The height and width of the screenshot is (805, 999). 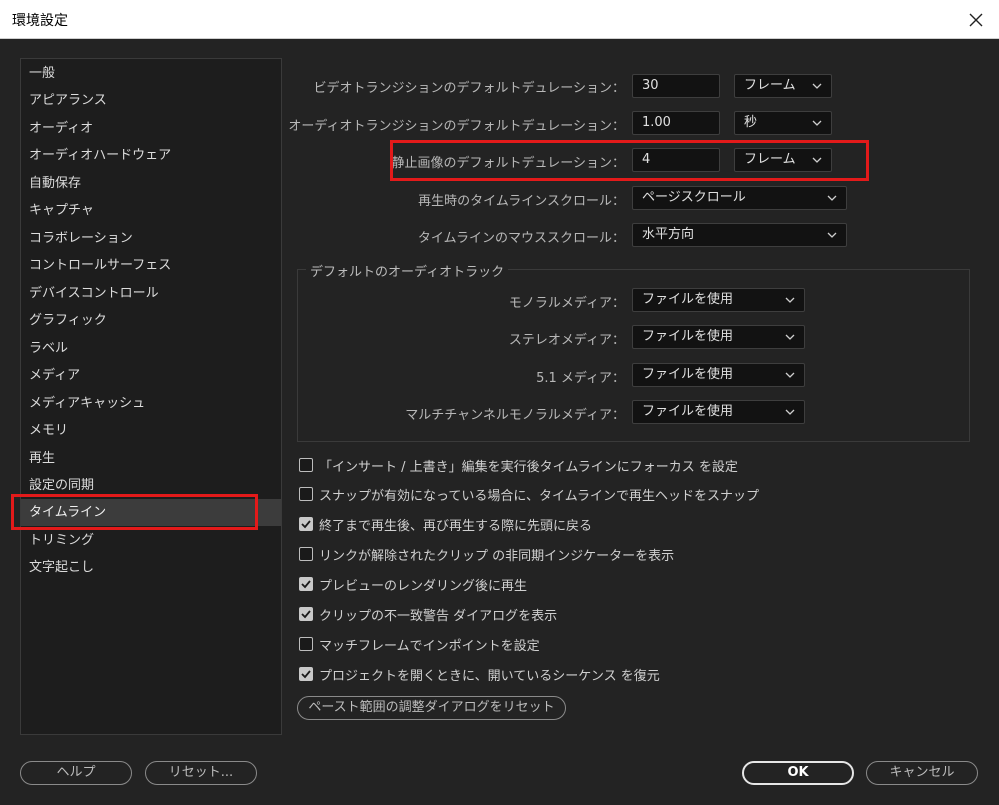 What do you see at coordinates (429, 646) in the screenshot?
I see `checkbox-label: マッチフレームでインポイントを設定` at bounding box center [429, 646].